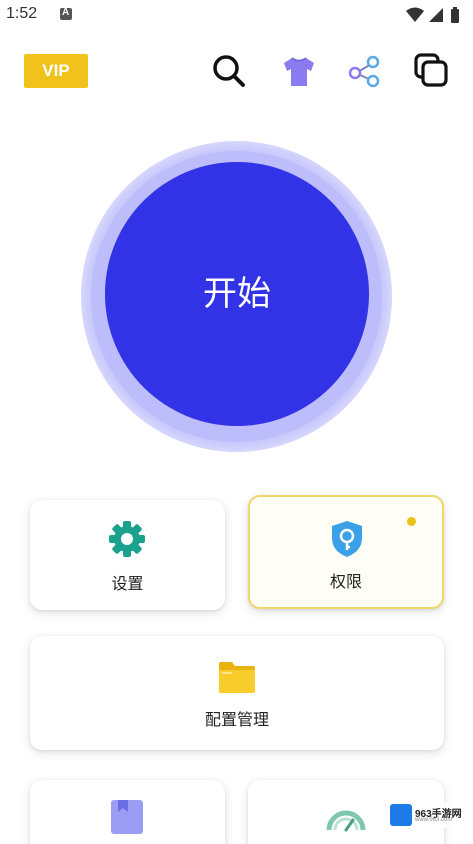  What do you see at coordinates (415, 14) in the screenshot?
I see `wifi-icon` at bounding box center [415, 14].